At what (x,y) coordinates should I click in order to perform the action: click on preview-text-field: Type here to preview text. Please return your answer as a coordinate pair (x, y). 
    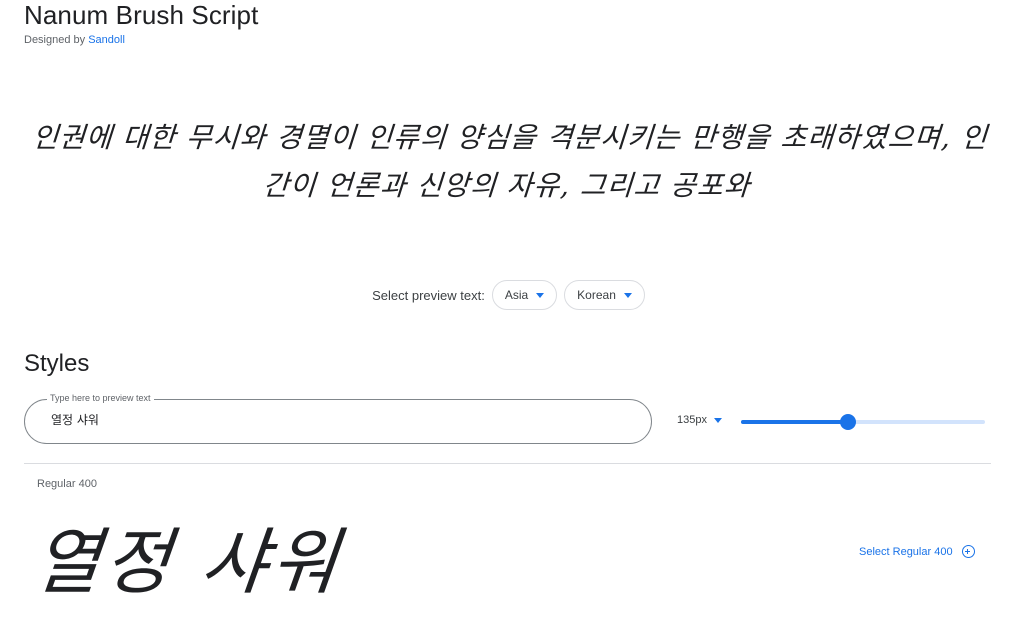
    Looking at the image, I should click on (338, 418).